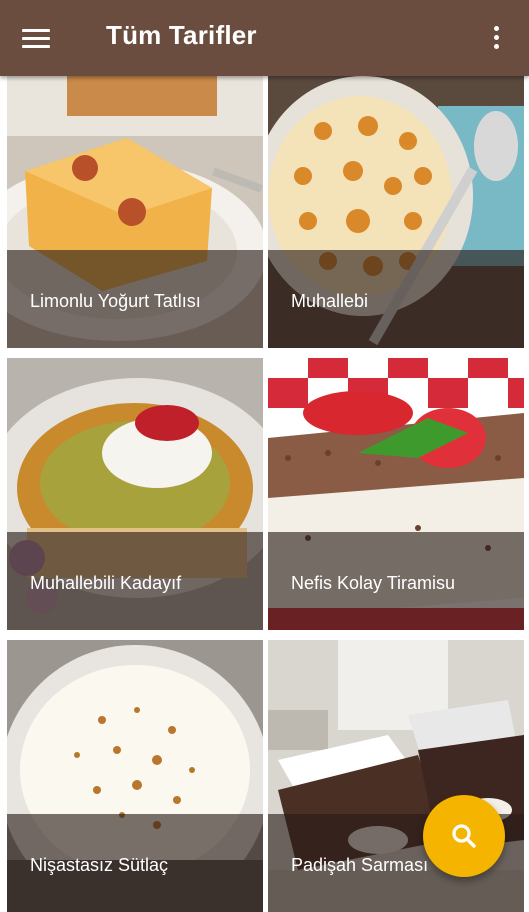 Image resolution: width=529 pixels, height=912 pixels. What do you see at coordinates (135, 212) in the screenshot?
I see `recipe-card: Limonlu Yoğurt Tatlısı` at bounding box center [135, 212].